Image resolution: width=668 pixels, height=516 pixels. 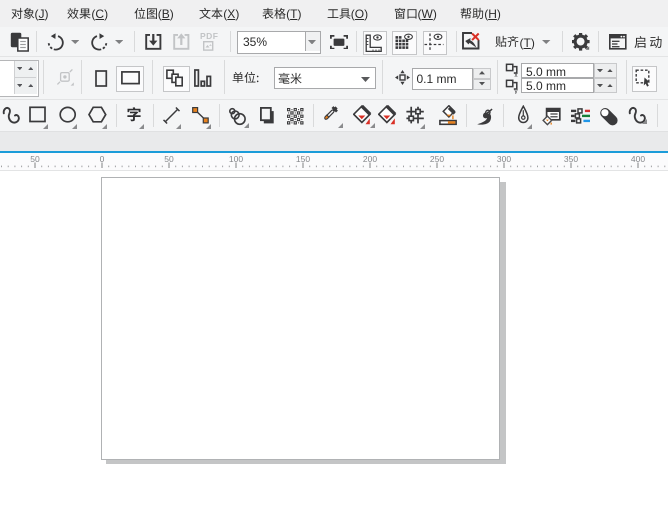 What do you see at coordinates (516, 75) in the screenshot?
I see `svg-text: x` at bounding box center [516, 75].